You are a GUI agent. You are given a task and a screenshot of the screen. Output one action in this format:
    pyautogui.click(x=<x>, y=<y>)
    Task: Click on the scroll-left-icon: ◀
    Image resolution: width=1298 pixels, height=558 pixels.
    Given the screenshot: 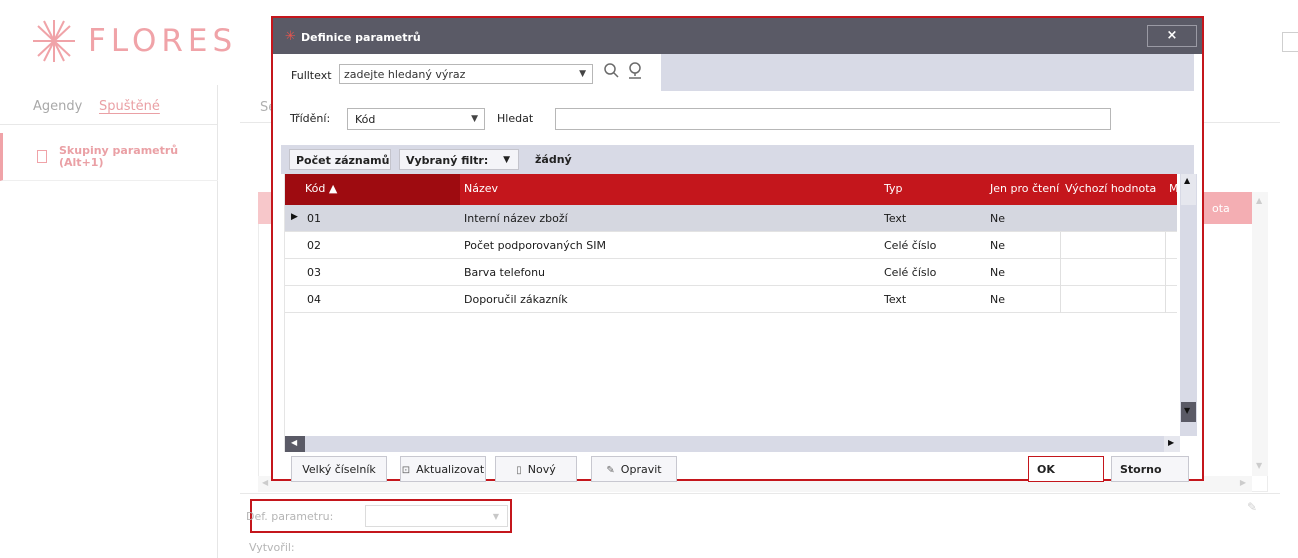 What is the action you would take?
    pyautogui.click(x=294, y=442)
    